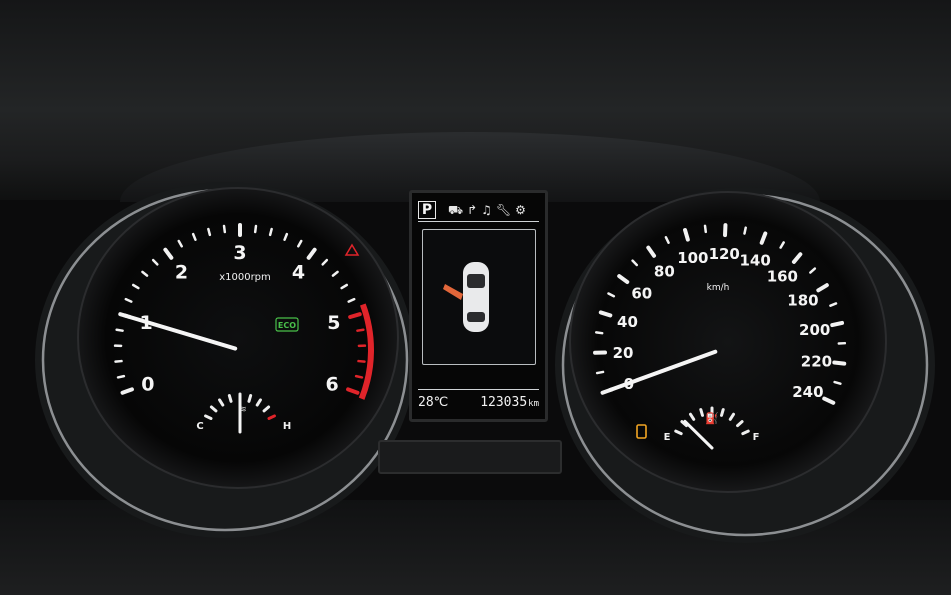 Image resolution: width=951 pixels, height=595 pixels. I want to click on music-note-icon: ♫, so click(486, 210).